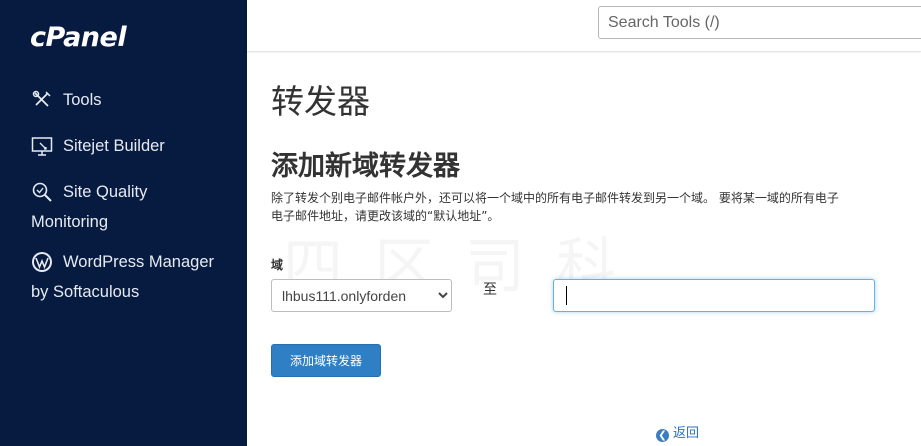 The height and width of the screenshot is (446, 921). I want to click on sidebar-item-wordpress-manager: WordPress Manager by Softaculous, so click(107, 277).